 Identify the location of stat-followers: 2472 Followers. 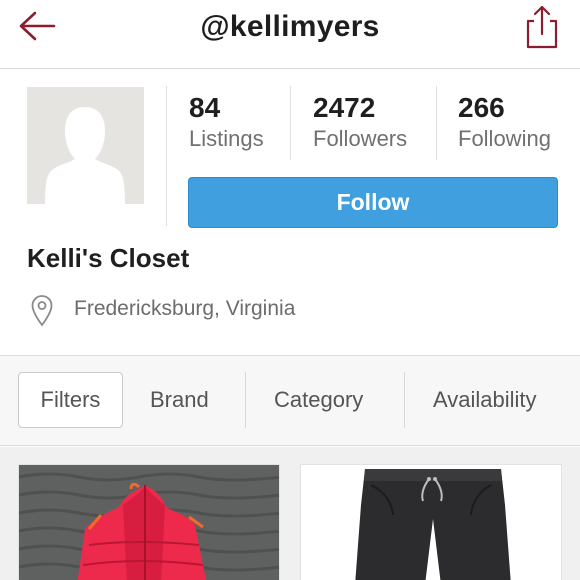
(360, 122).